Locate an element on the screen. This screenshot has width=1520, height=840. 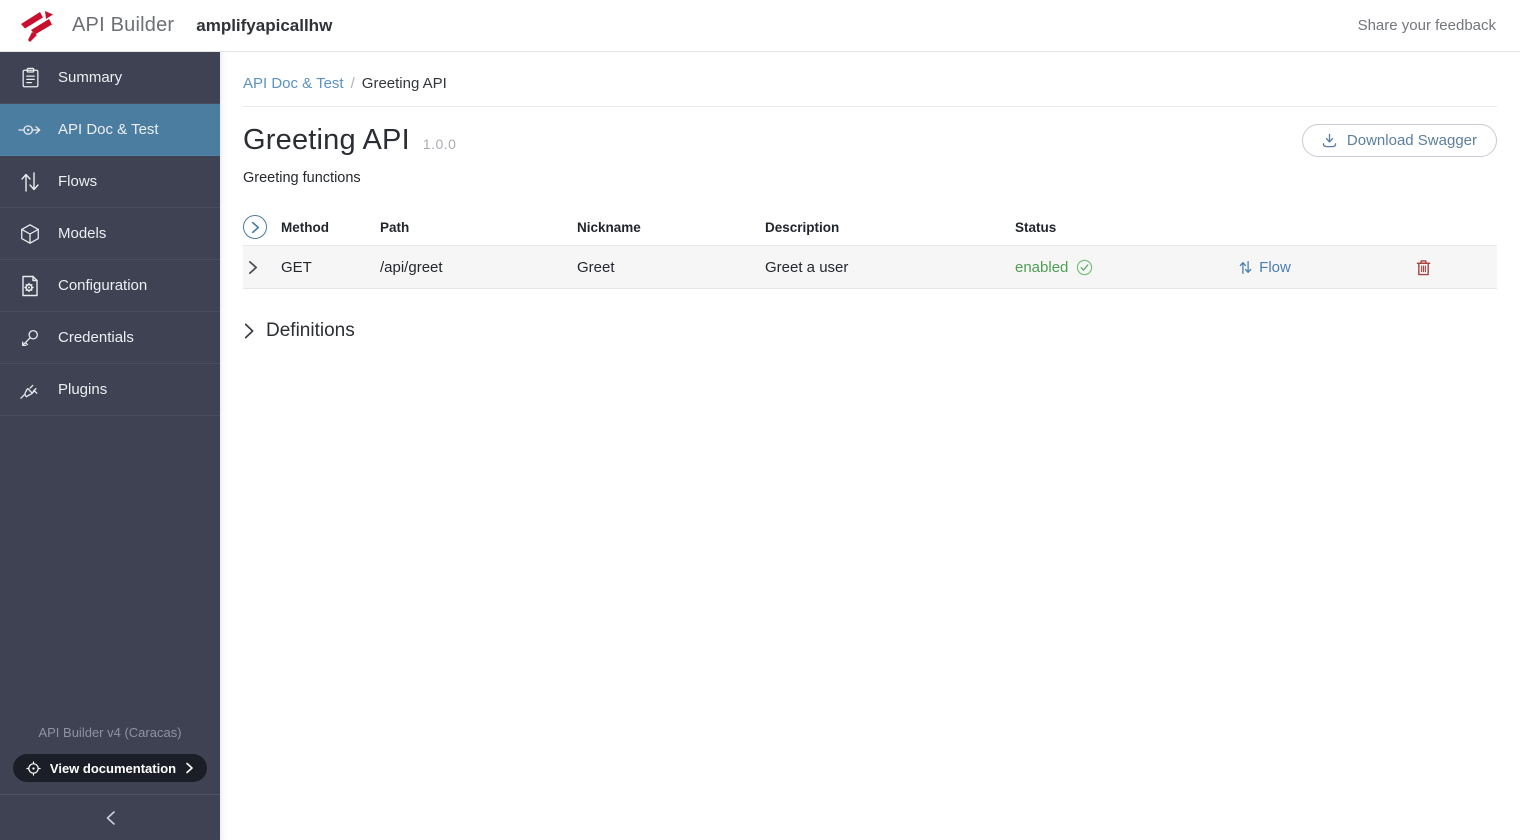
sidebar-item-summary: Summary is located at coordinates (110, 78).